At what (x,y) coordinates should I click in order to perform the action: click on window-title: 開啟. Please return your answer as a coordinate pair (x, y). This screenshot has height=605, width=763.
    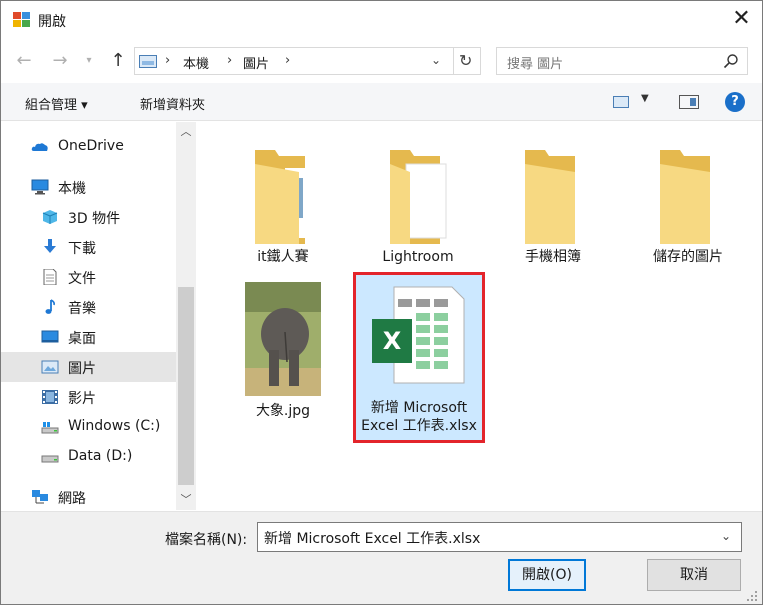
    Looking at the image, I should click on (52, 22).